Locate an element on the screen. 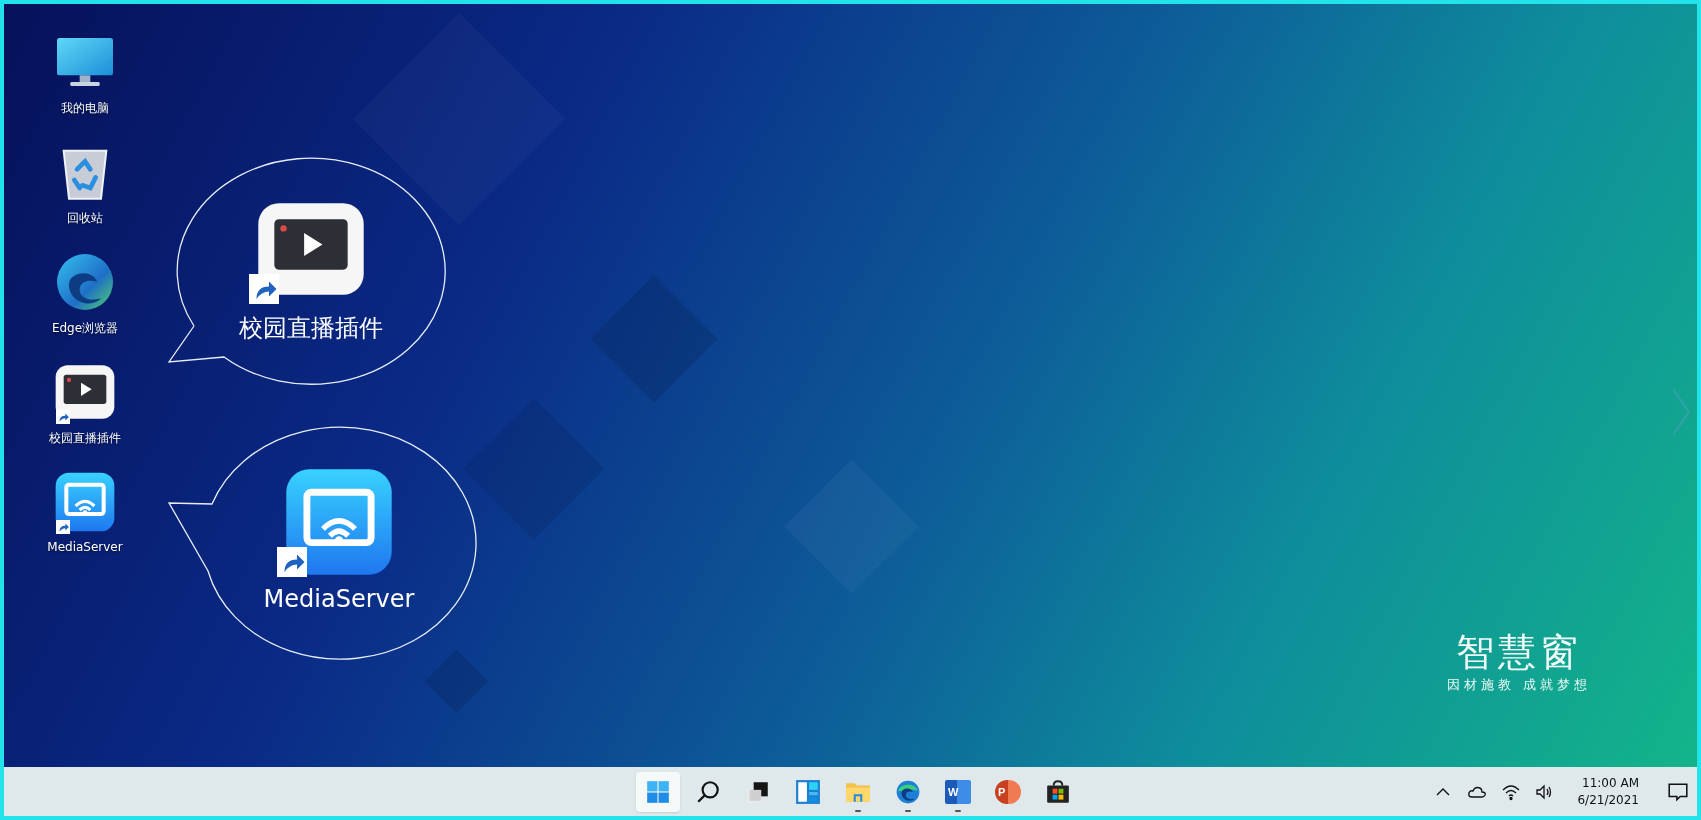  callout-label: MediaServer is located at coordinates (339, 599).